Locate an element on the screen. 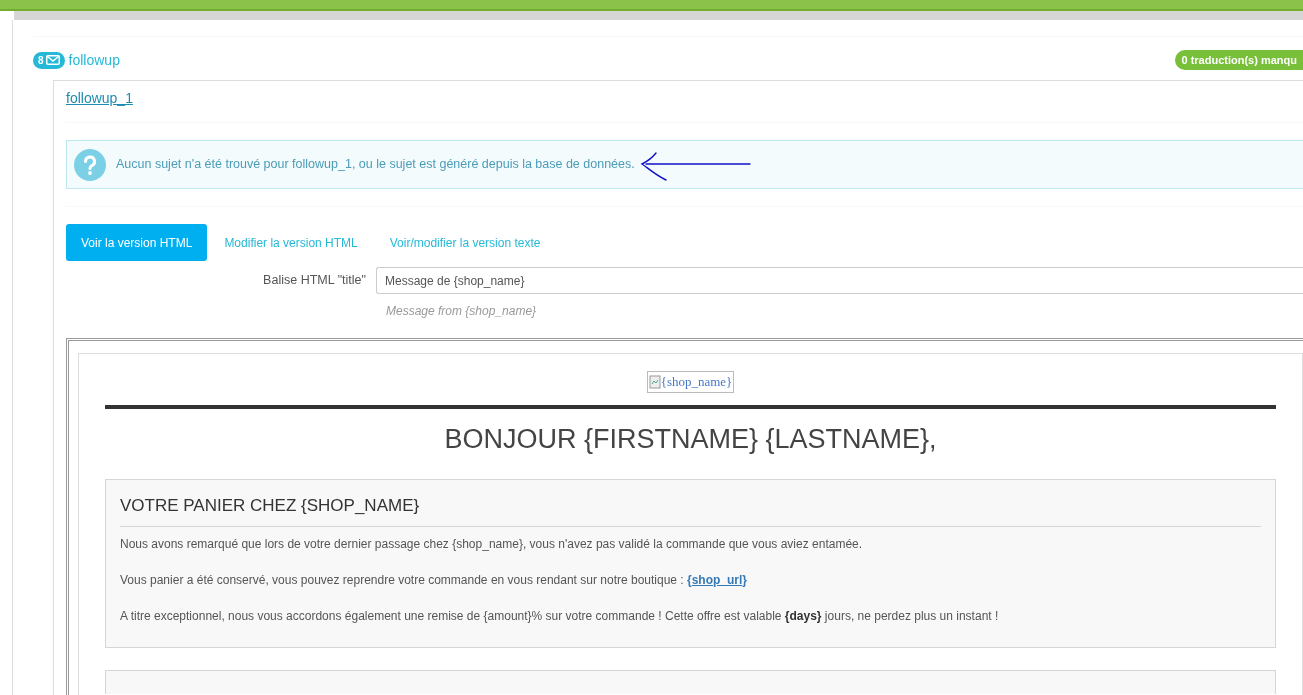 The height and width of the screenshot is (695, 1303). broken-image: {shop_name} is located at coordinates (690, 382).